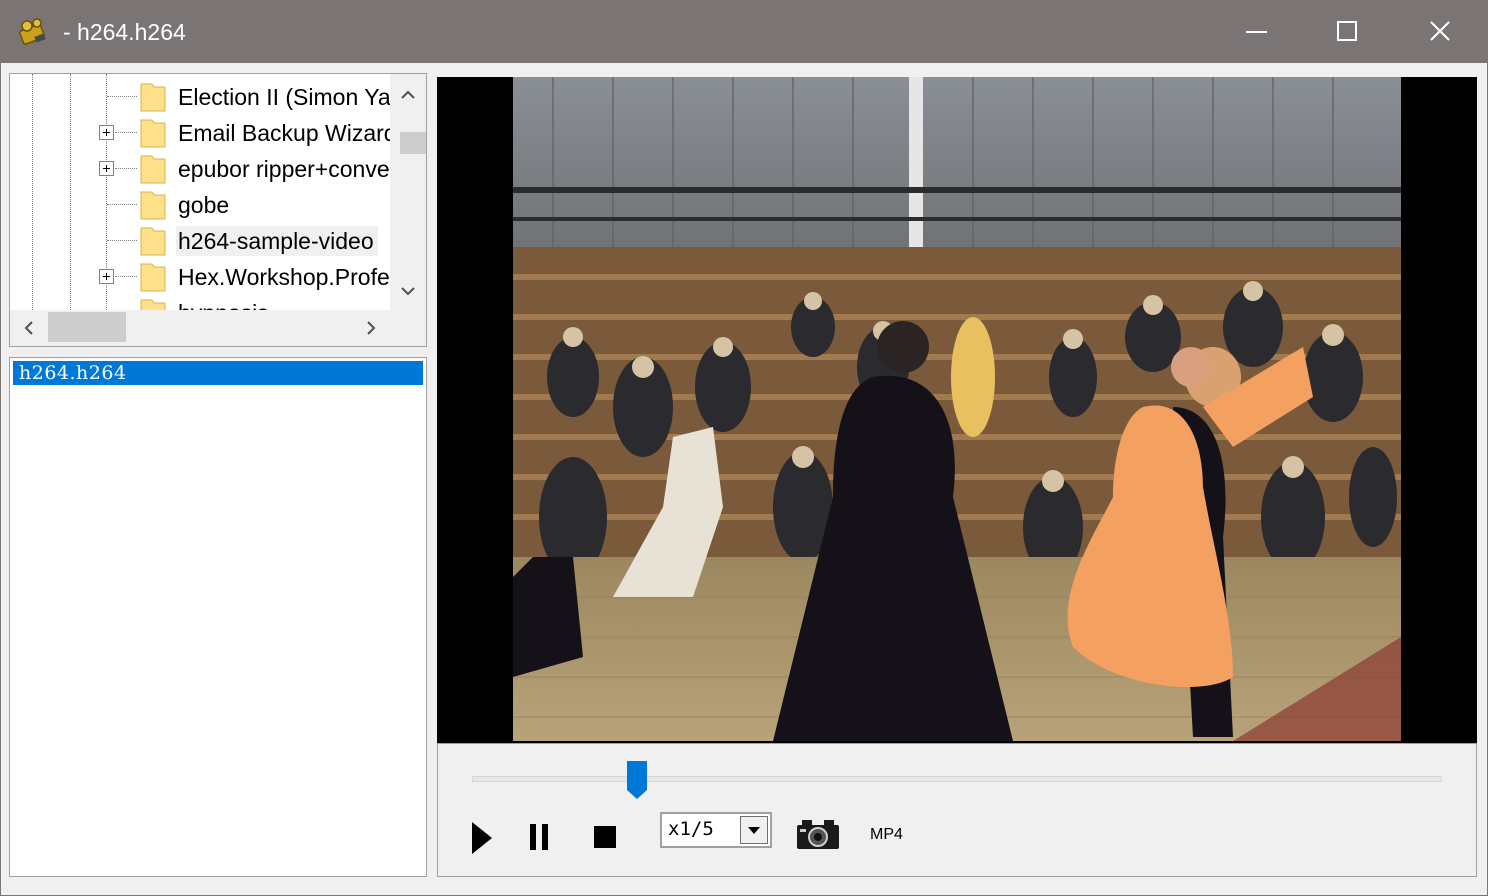 Image resolution: width=1488 pixels, height=896 pixels. Describe the element at coordinates (284, 133) in the screenshot. I see `tree-item-label: Email Backup Wizard` at that location.